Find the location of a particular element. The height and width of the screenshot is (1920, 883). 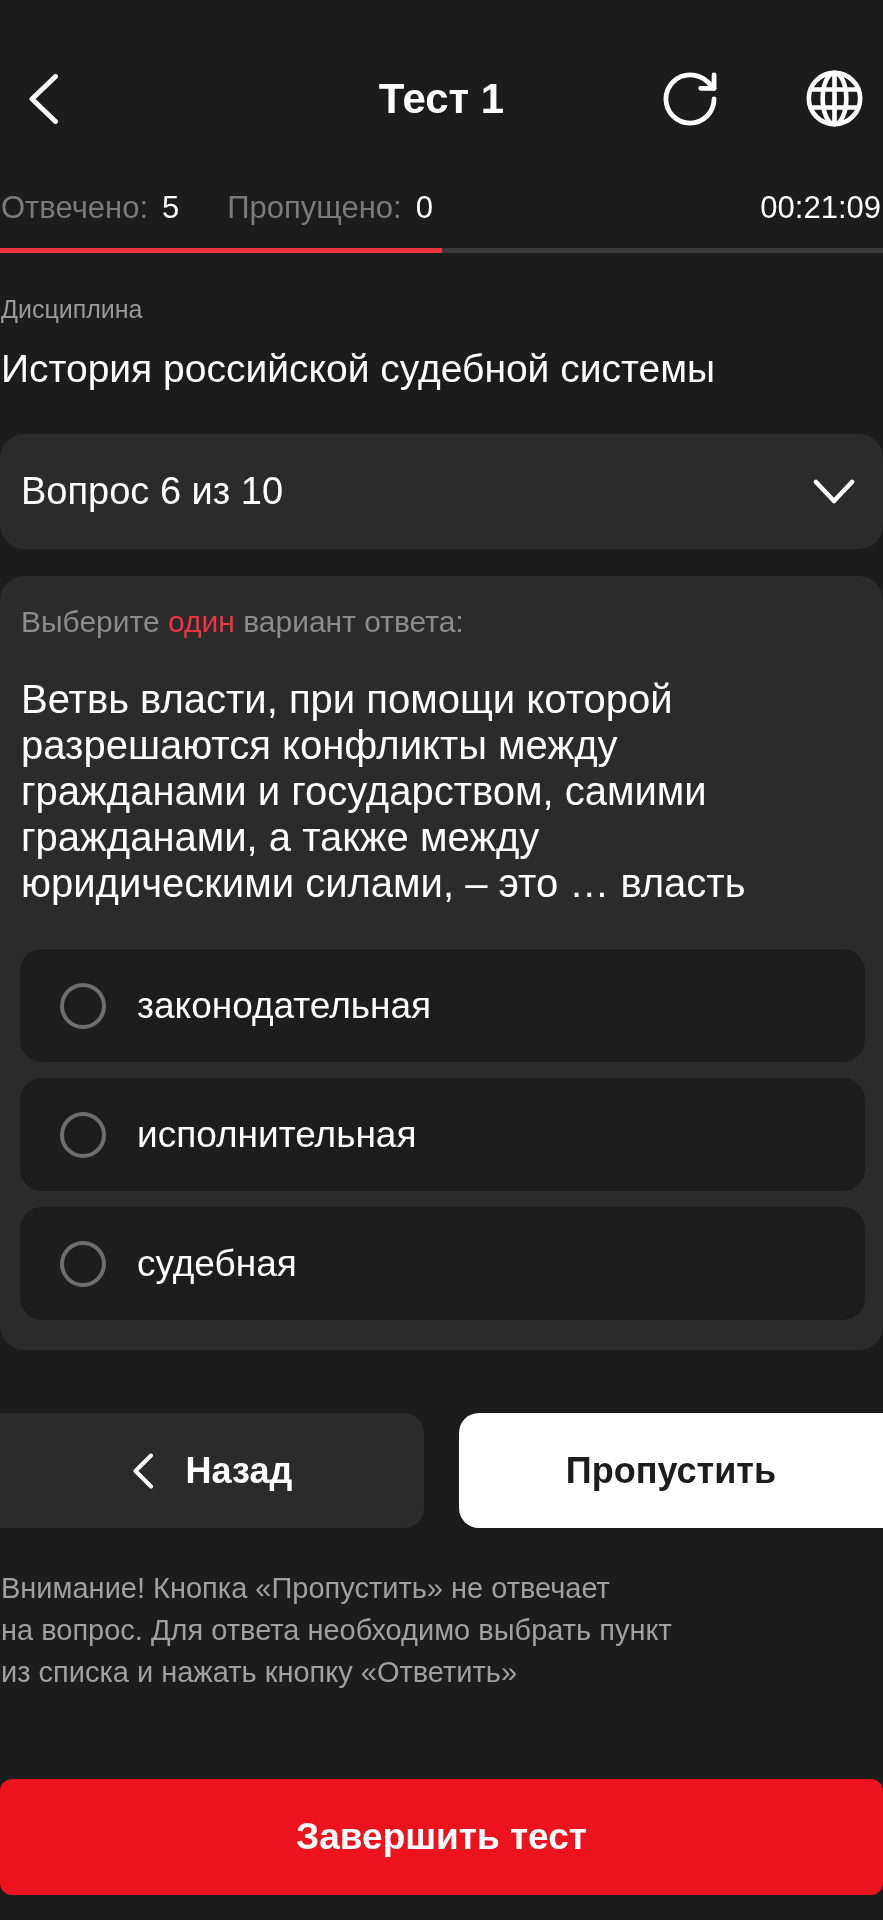

stat-label: Отвечено: is located at coordinates (74, 208).